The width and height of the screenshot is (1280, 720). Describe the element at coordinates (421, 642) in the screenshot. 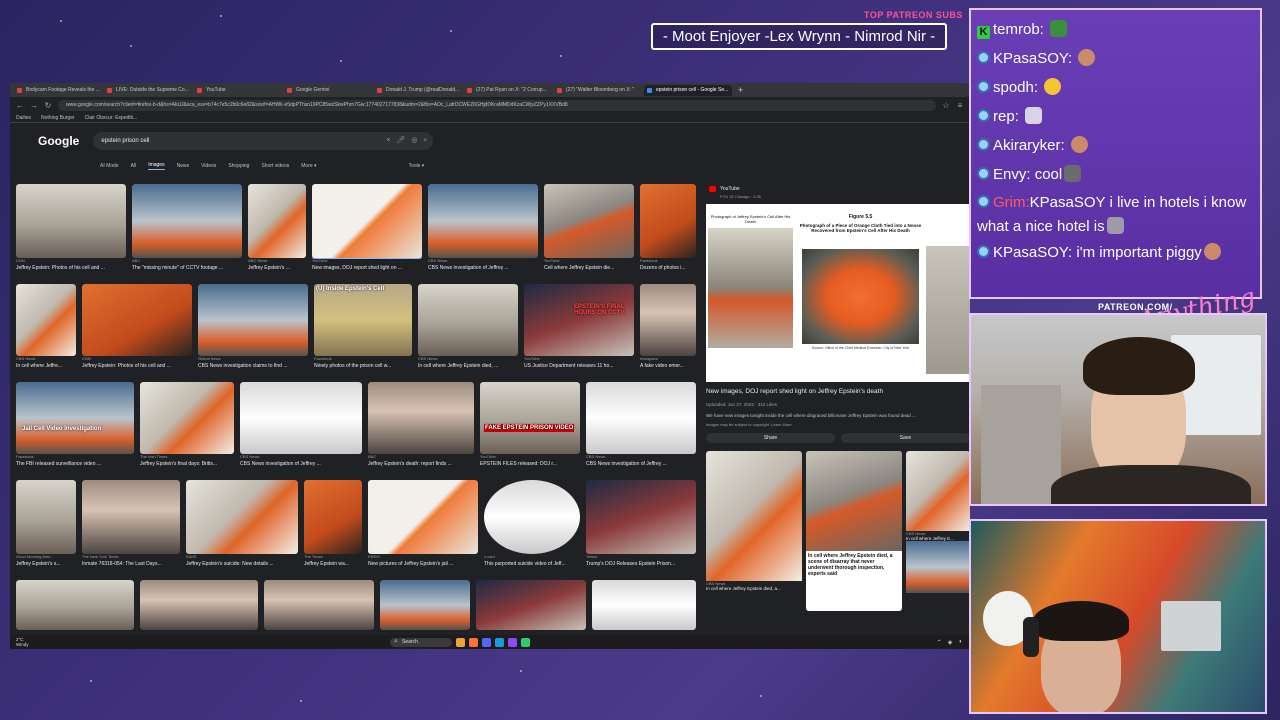

I see `taskbar-search: Search` at that location.